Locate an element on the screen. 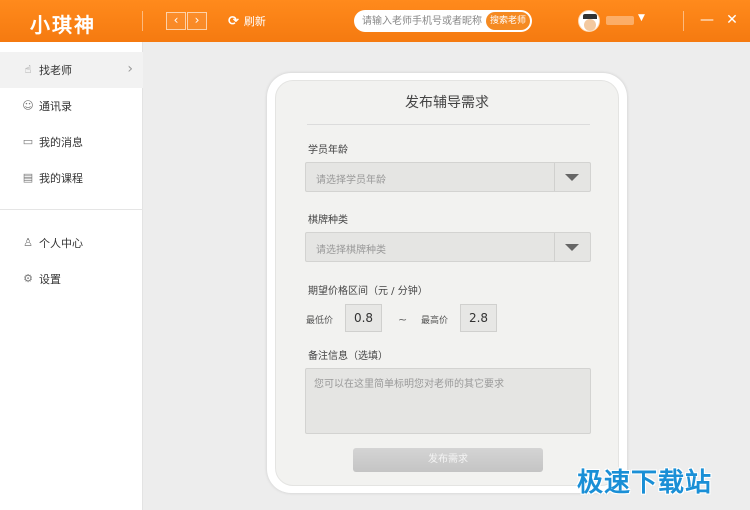 This screenshot has height=510, width=750. sidebar-item-contacts: ☺ 通讯录 is located at coordinates (71, 106).